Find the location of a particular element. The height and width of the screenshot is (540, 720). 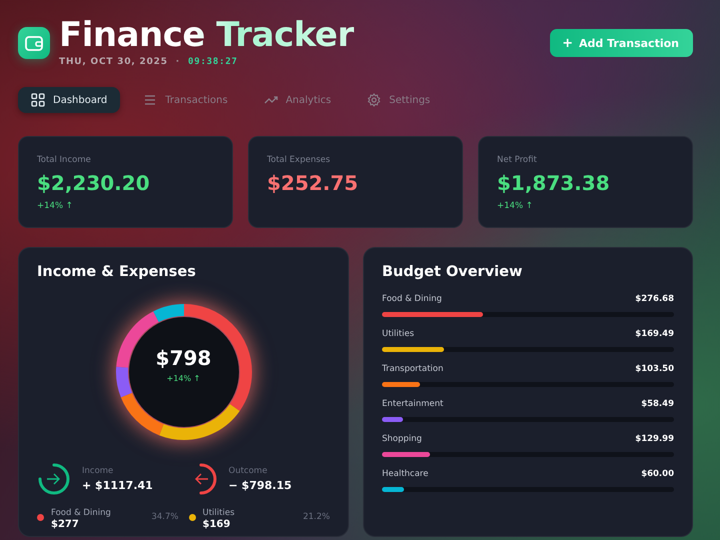

budget-amount: $169.49 is located at coordinates (654, 334).